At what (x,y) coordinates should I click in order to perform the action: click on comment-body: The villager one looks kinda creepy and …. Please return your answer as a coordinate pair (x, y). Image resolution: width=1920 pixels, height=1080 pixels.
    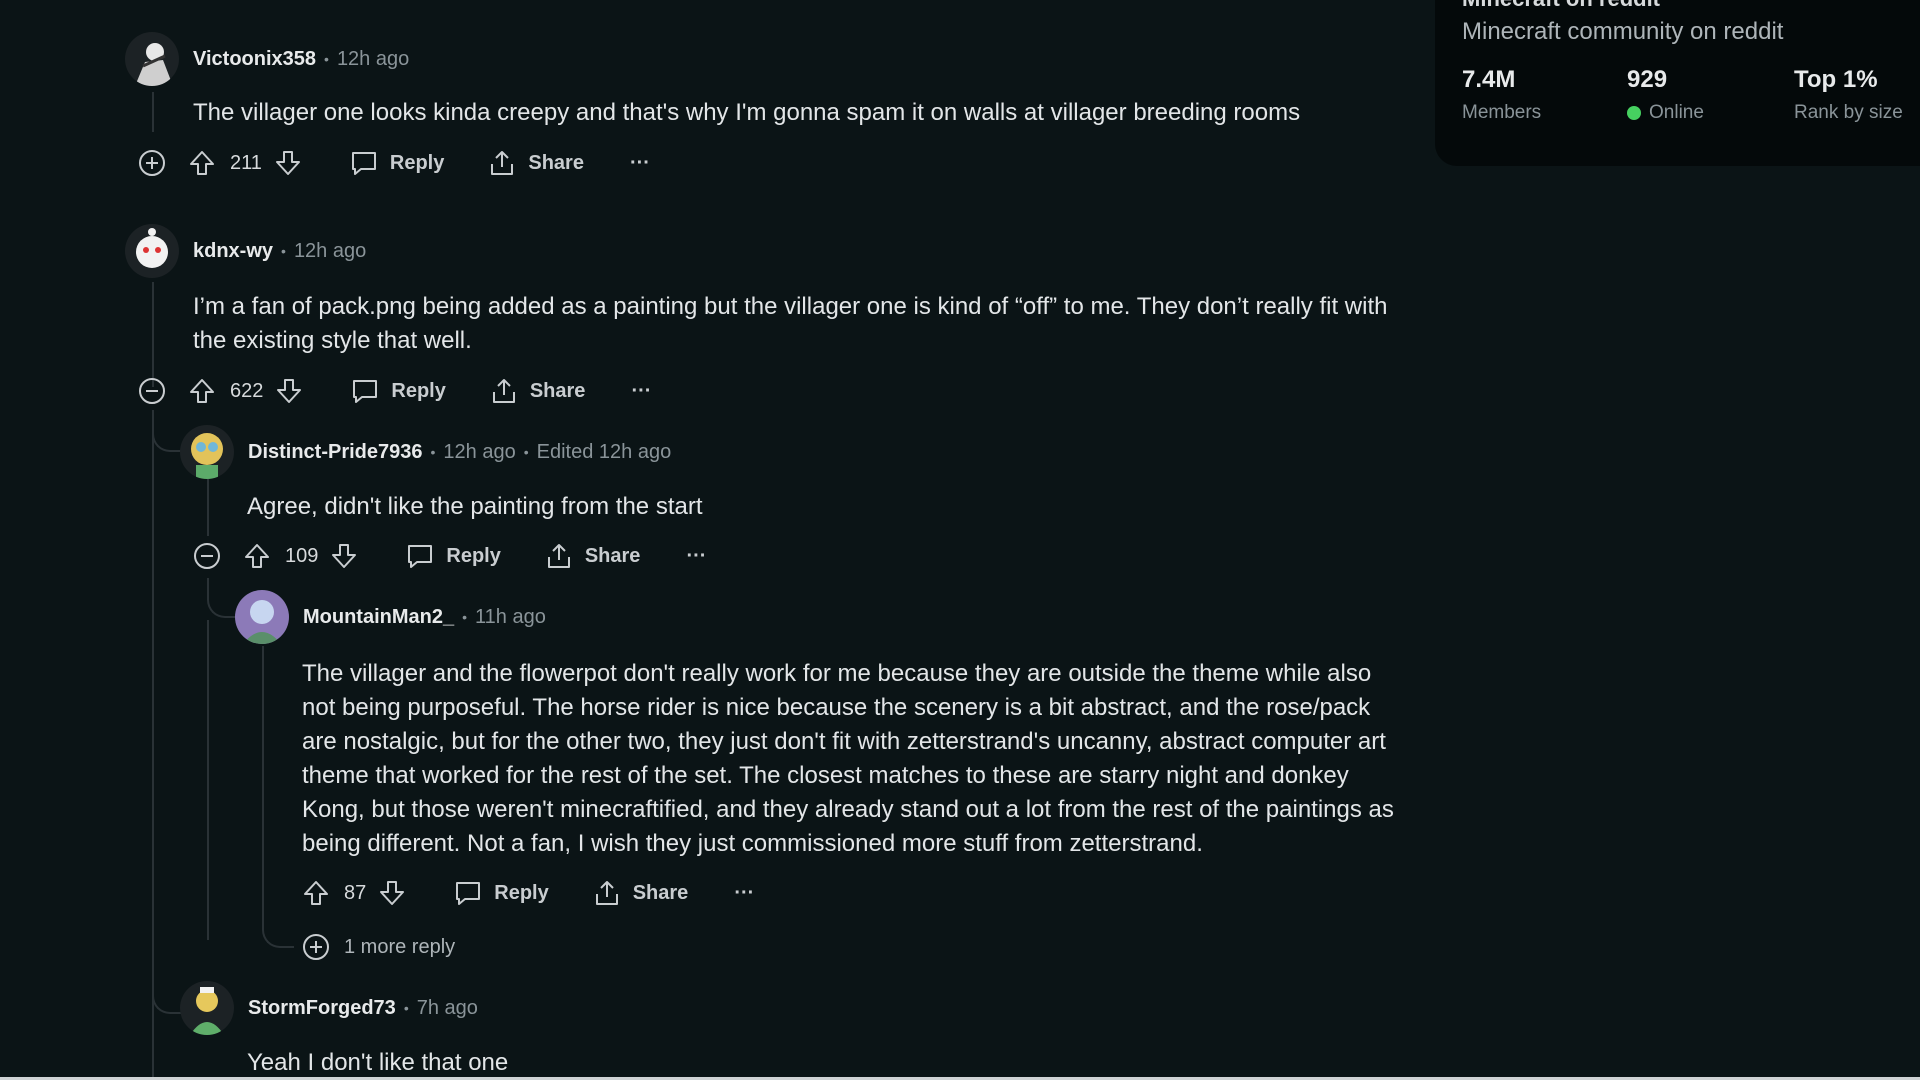
    Looking at the image, I should click on (747, 112).